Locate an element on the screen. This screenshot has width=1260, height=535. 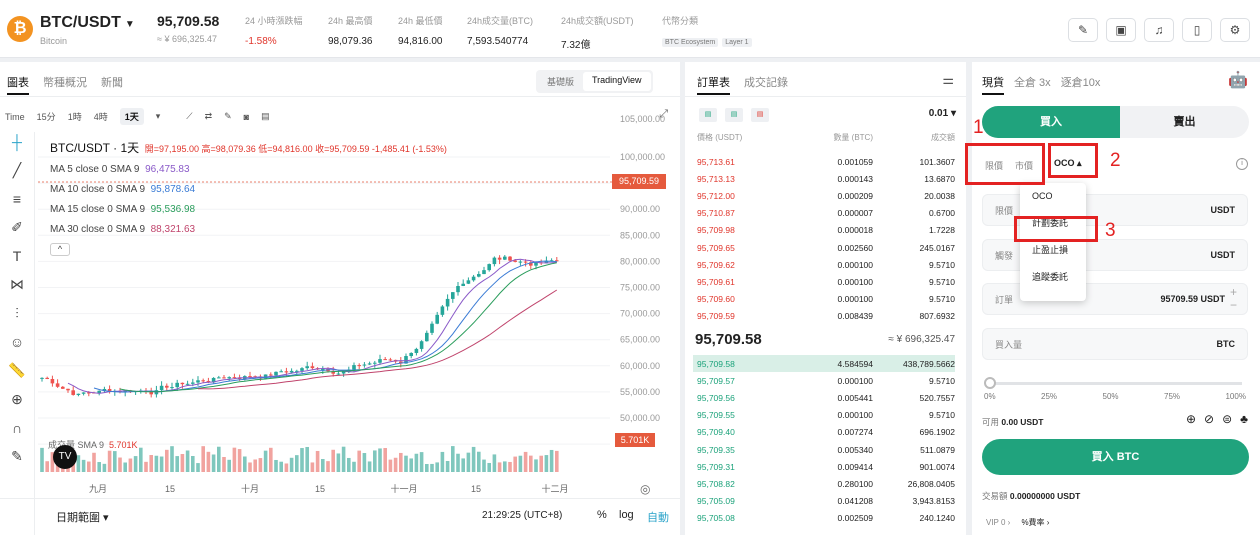
bid-row: 95,708.82 0.280100 26,808.0405 is located at coordinates (826, 483).